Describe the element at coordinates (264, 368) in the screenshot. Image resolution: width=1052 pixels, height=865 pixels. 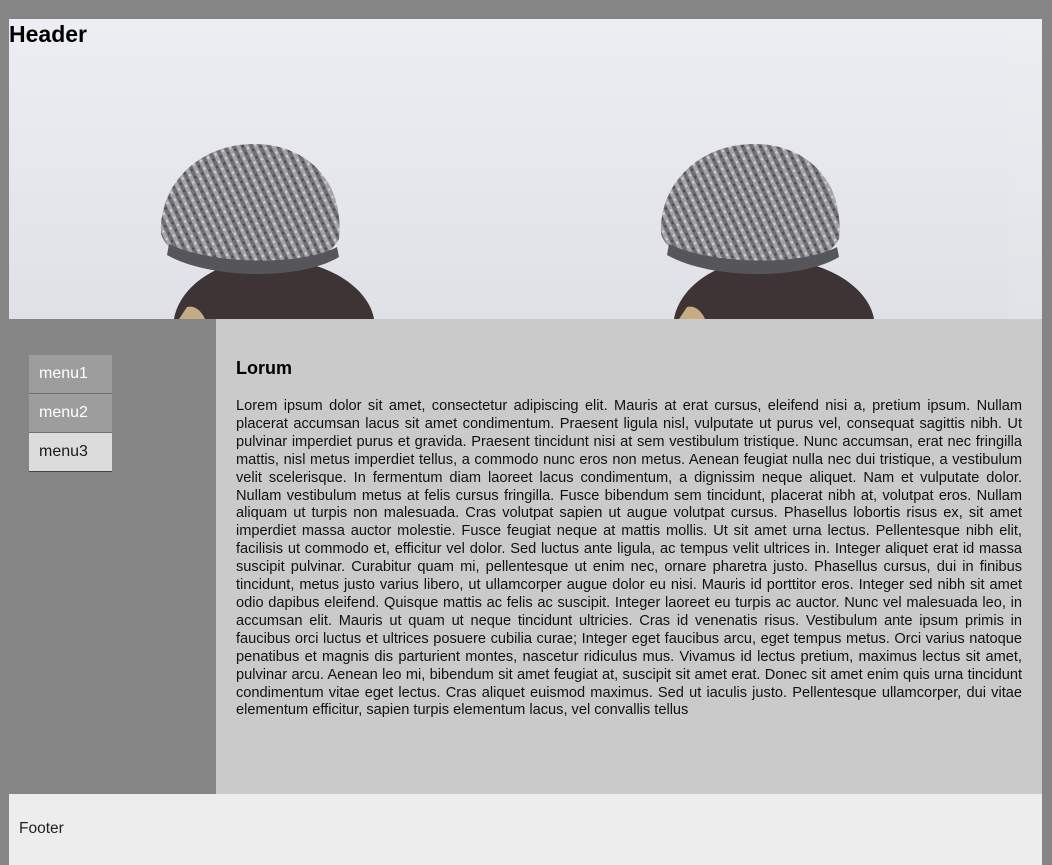
I see `content-title: Lorum` at that location.